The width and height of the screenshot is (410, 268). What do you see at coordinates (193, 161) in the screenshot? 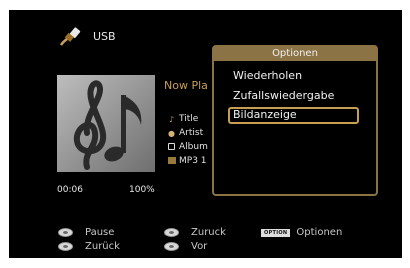
I see `format-label: MP3 1` at bounding box center [193, 161].